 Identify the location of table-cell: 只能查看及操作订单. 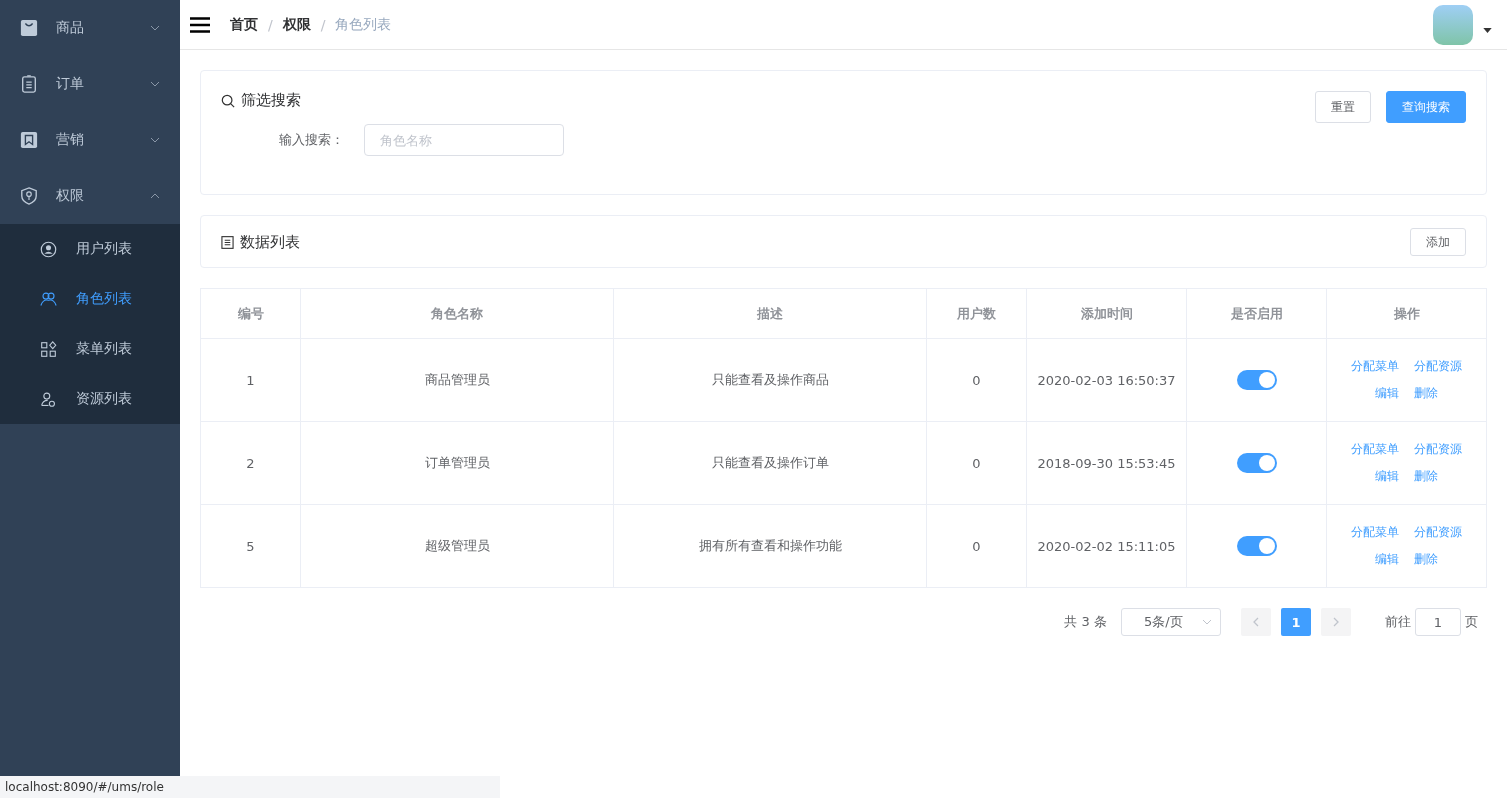
(770, 463).